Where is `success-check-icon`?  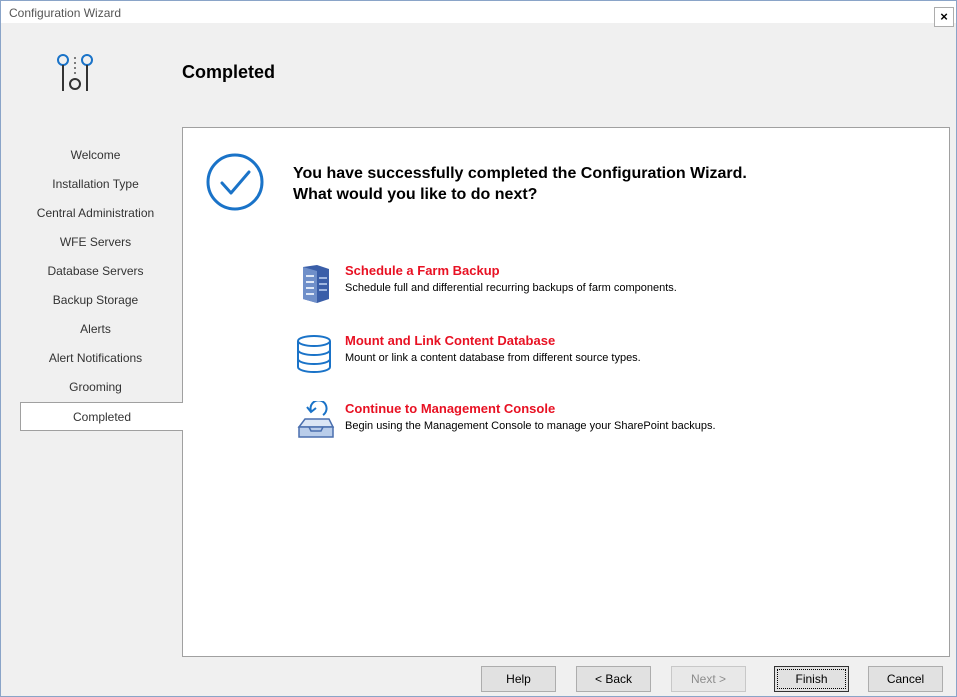
success-check-icon is located at coordinates (235, 182).